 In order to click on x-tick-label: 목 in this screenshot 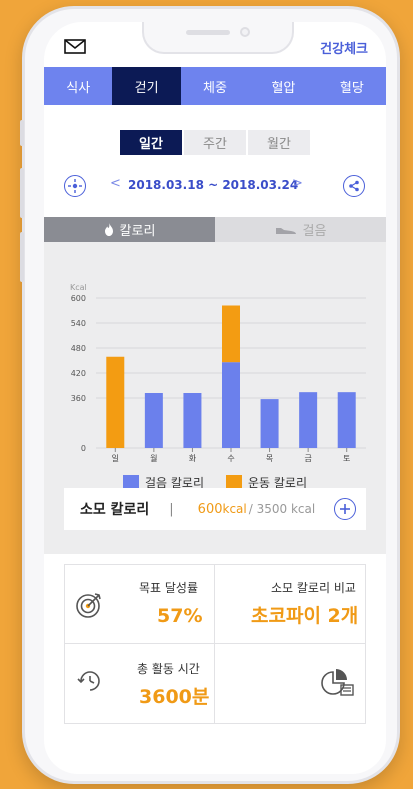, I will do `click(269, 458)`.